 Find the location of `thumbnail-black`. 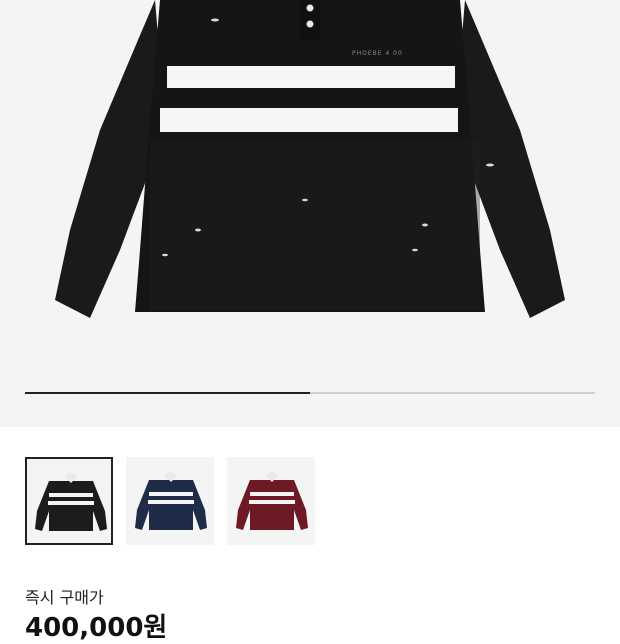

thumbnail-black is located at coordinates (69, 501).